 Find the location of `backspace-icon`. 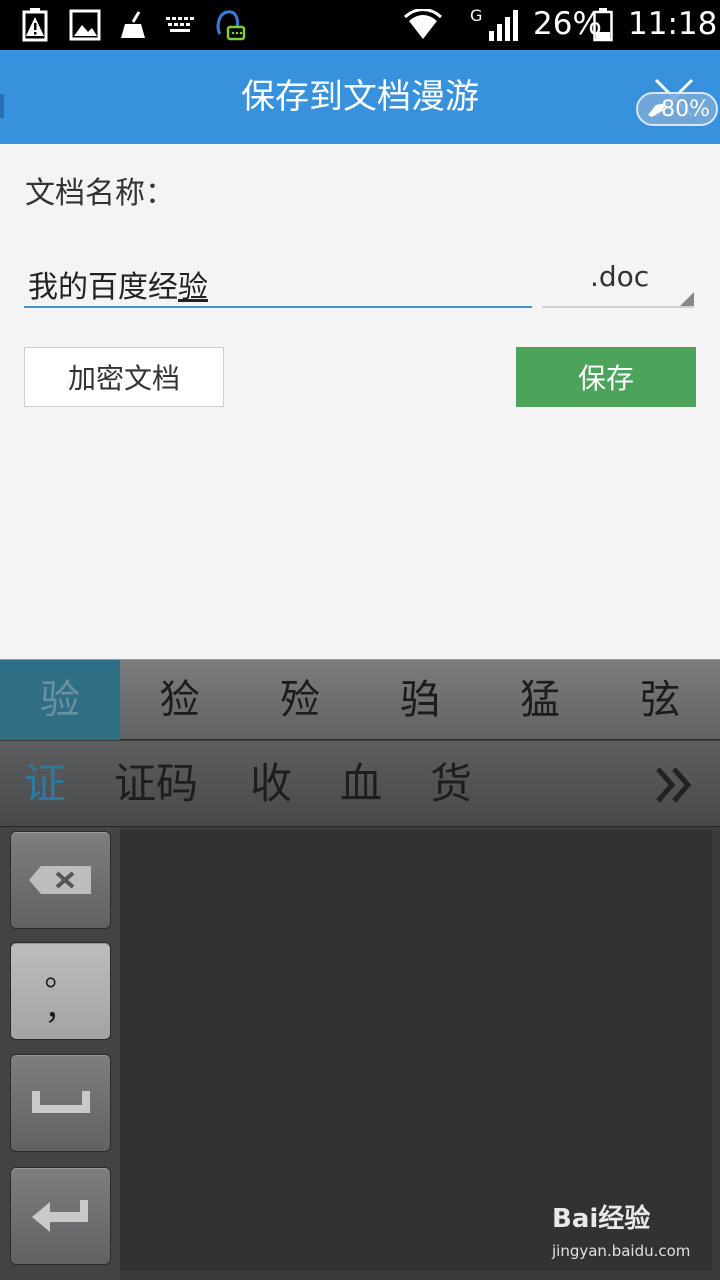

backspace-icon is located at coordinates (59, 880).